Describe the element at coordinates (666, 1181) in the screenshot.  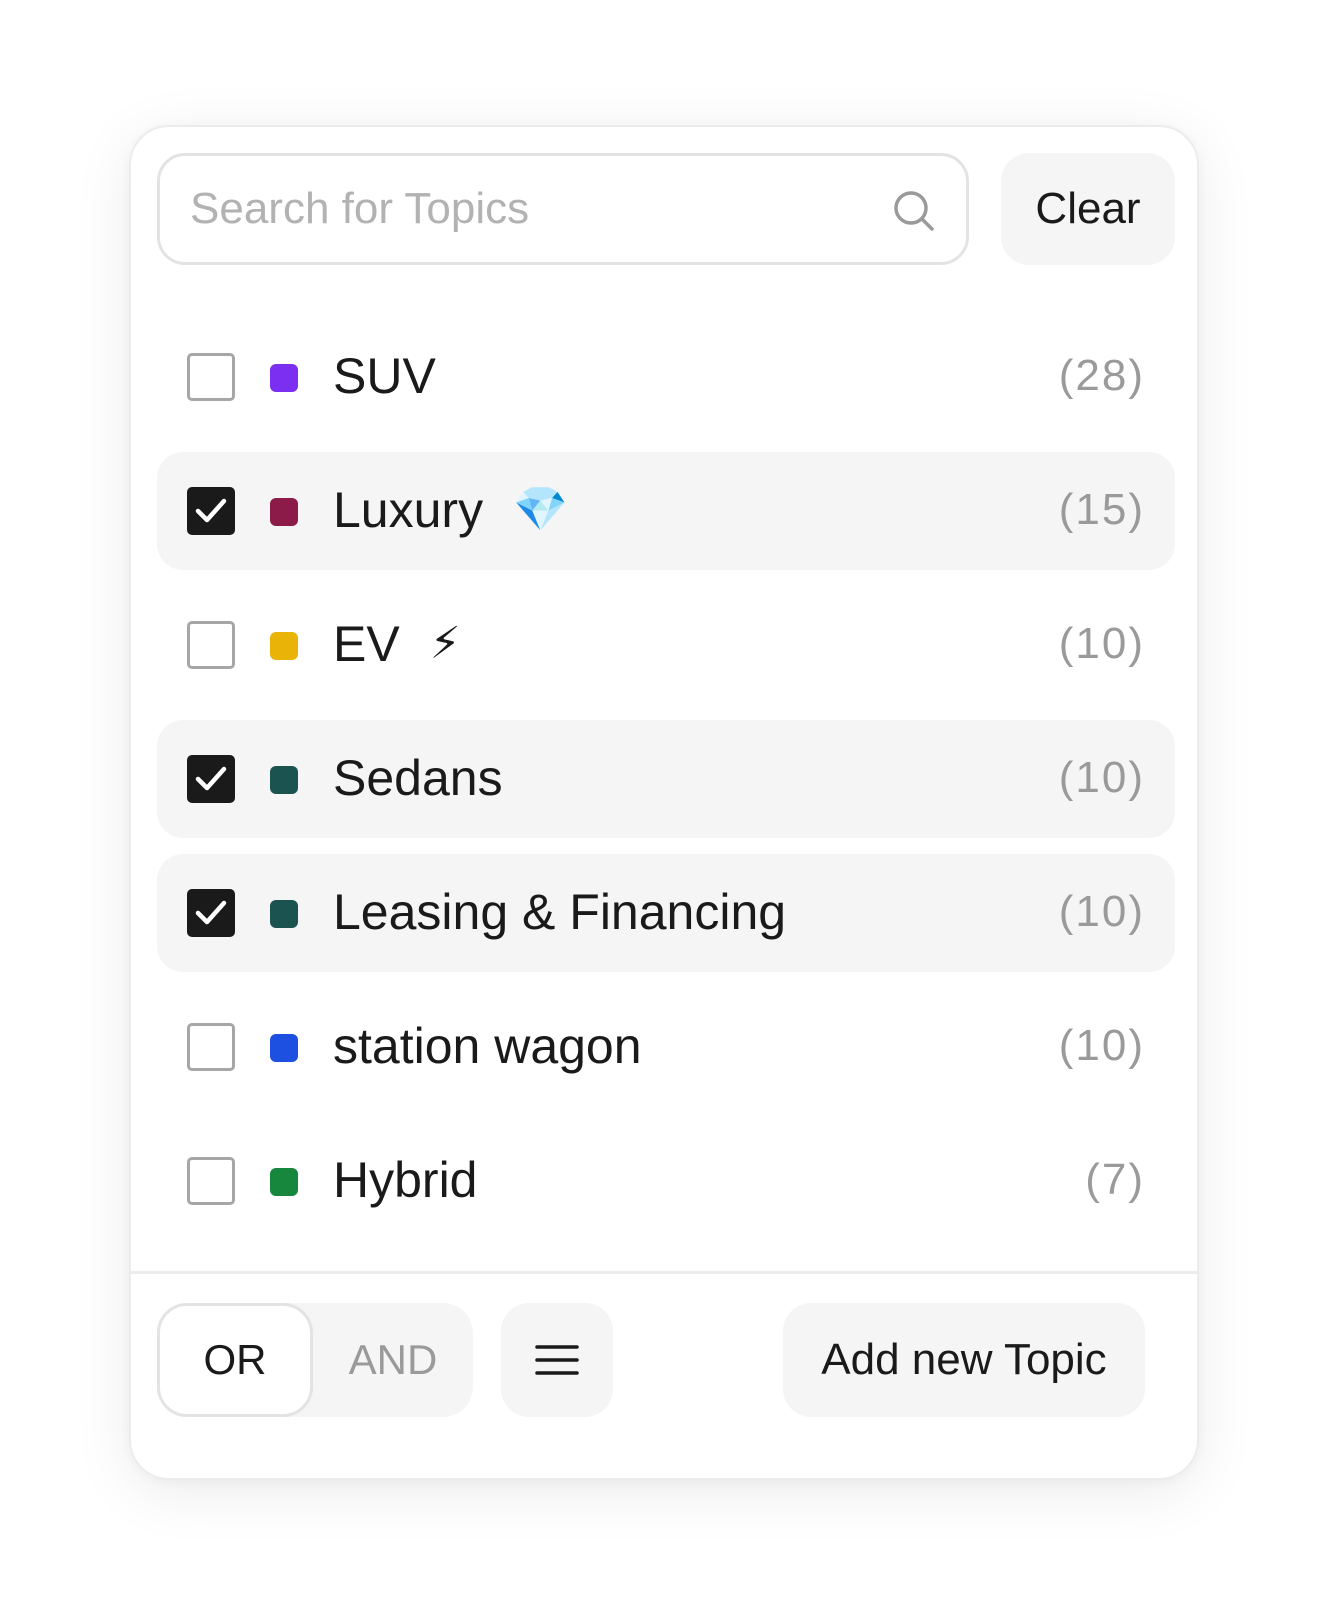
I see `topic-row-hybrid: Hybrid (7)` at that location.